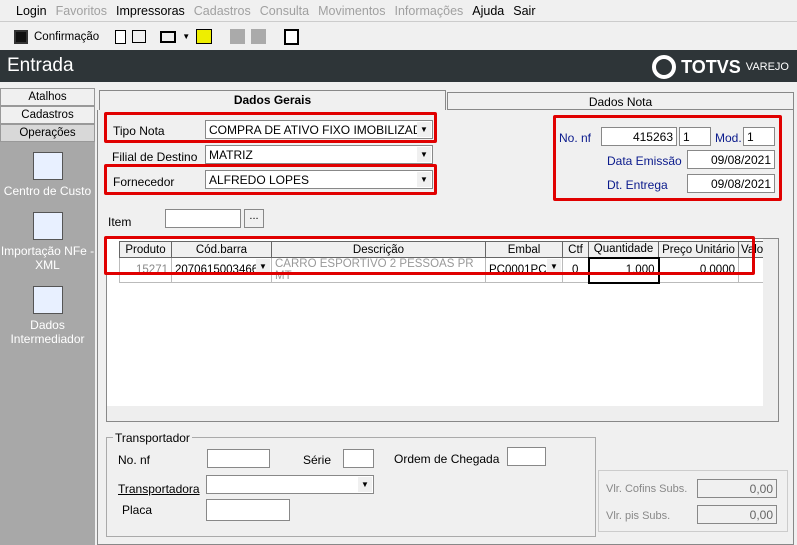 The image size is (797, 545). Describe the element at coordinates (695, 136) in the screenshot. I see `serie-input: 1` at that location.